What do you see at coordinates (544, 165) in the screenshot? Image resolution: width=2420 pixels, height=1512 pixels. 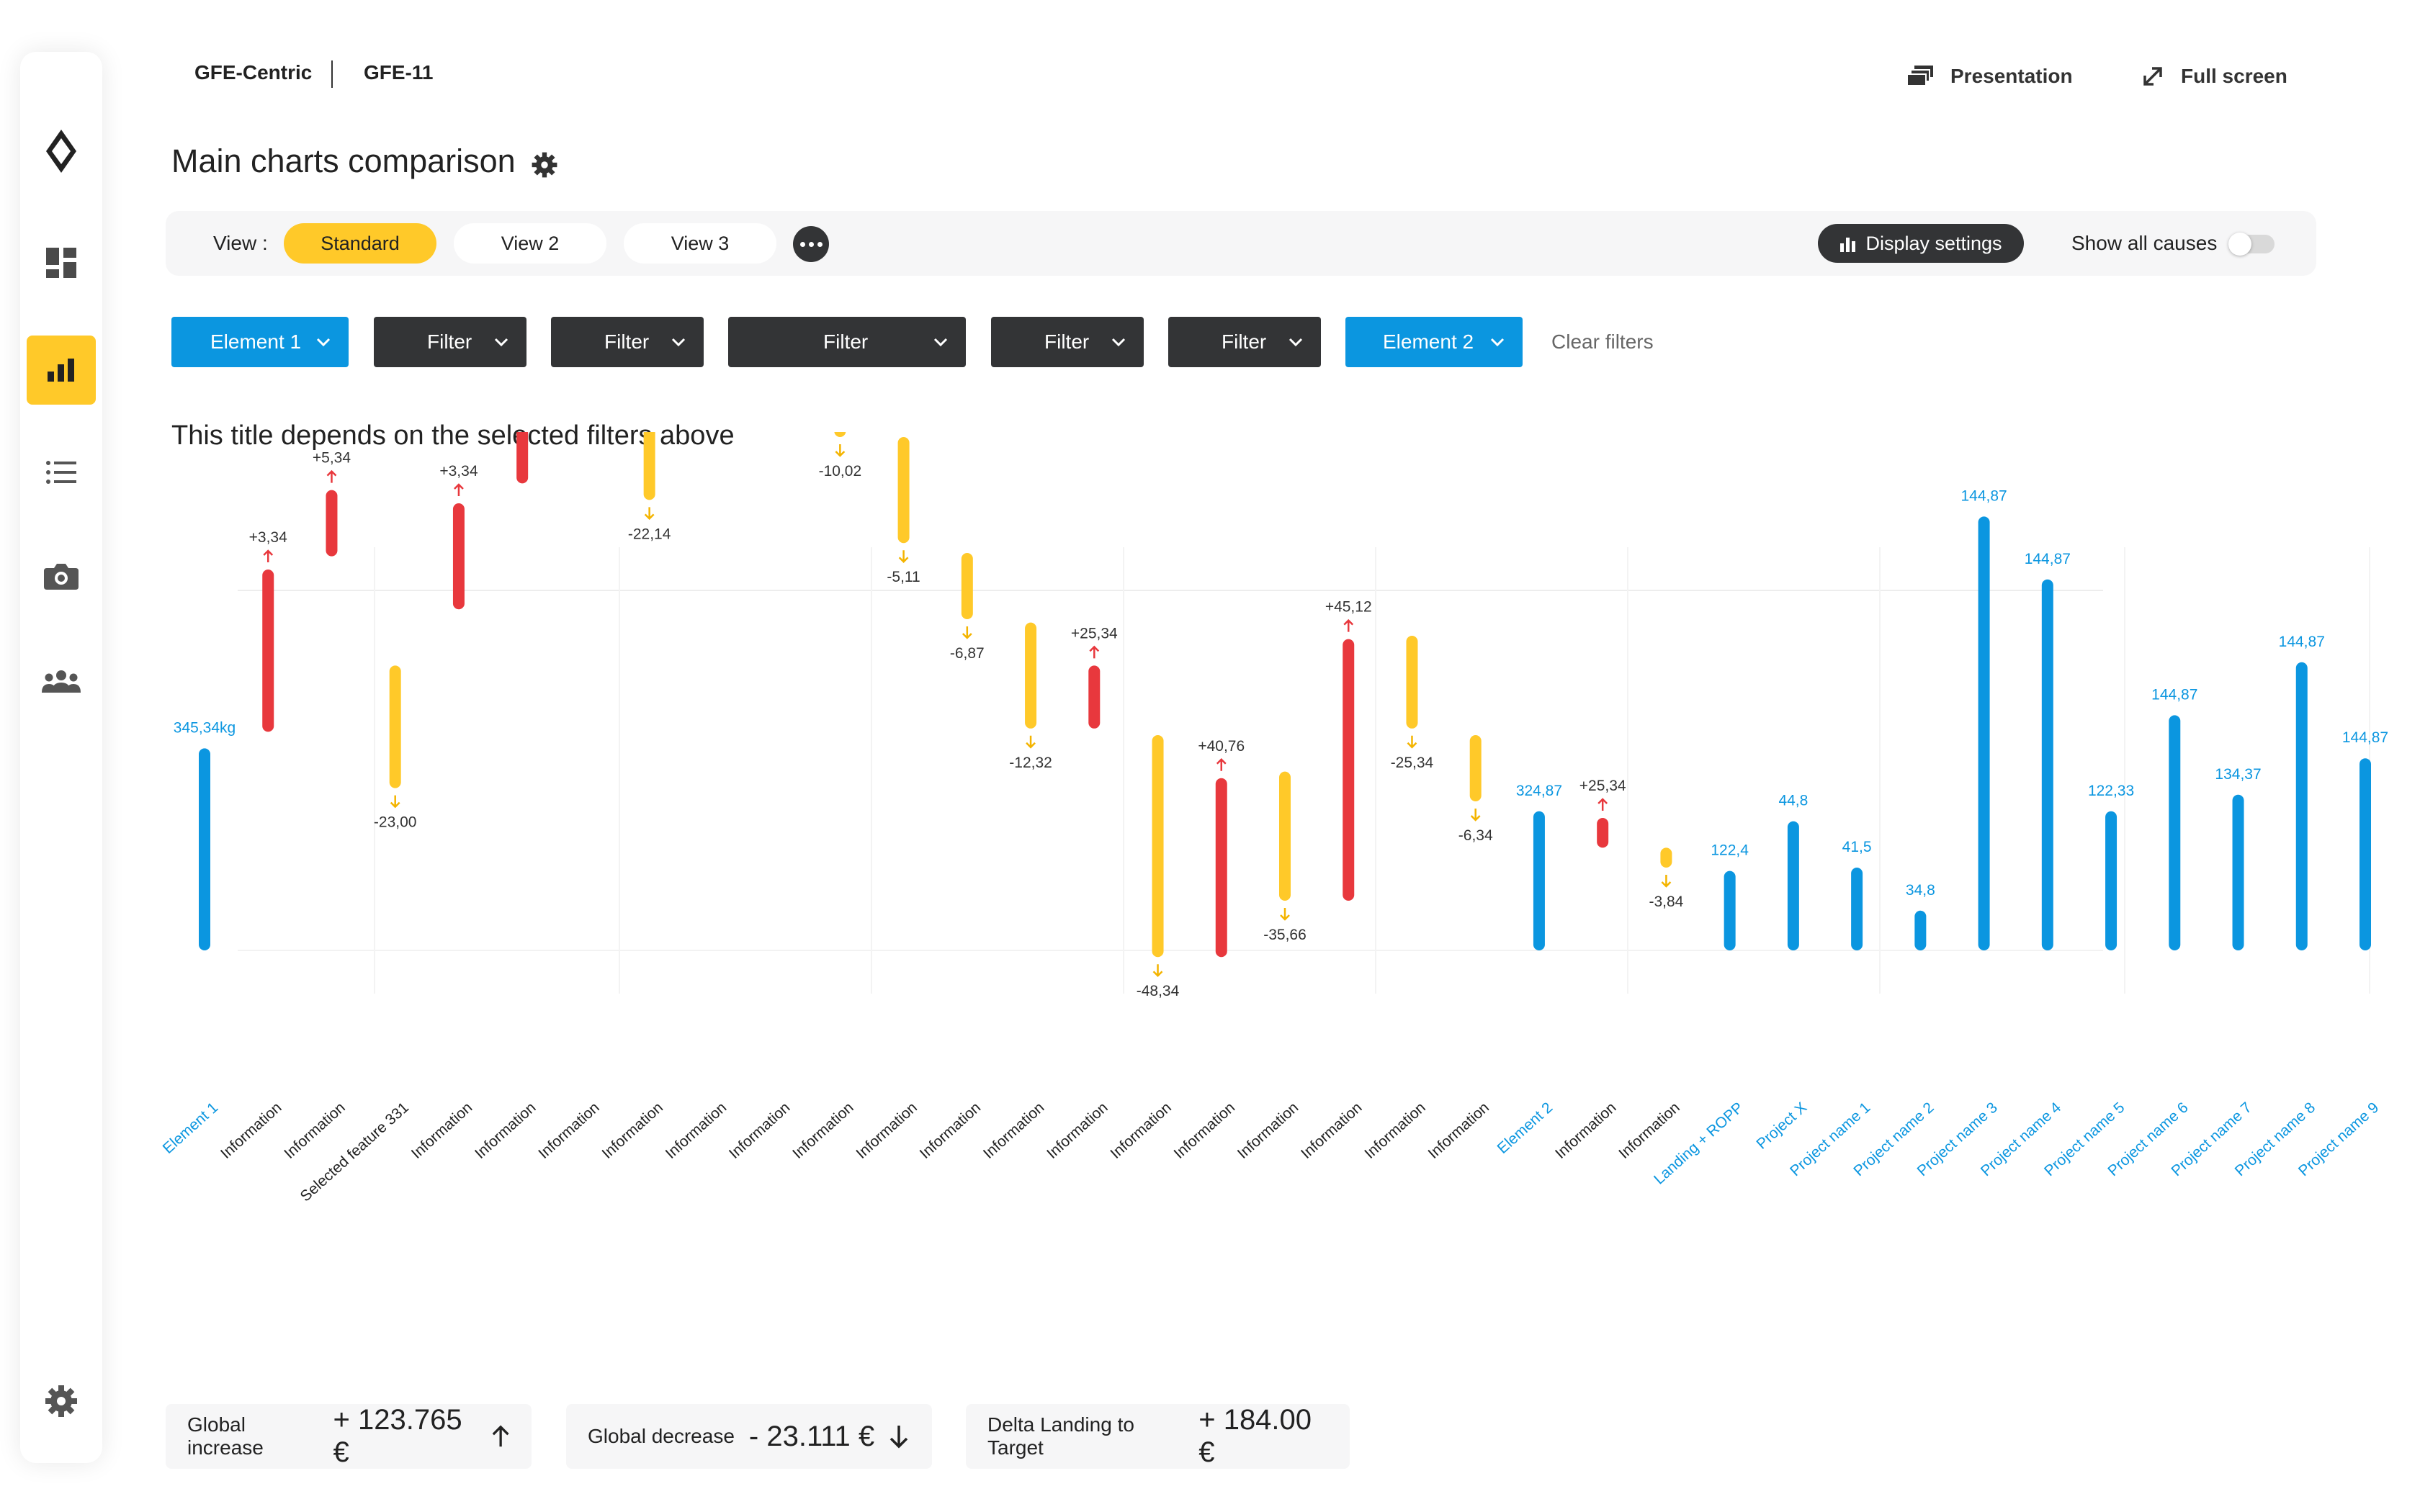 I see `gear-icon` at bounding box center [544, 165].